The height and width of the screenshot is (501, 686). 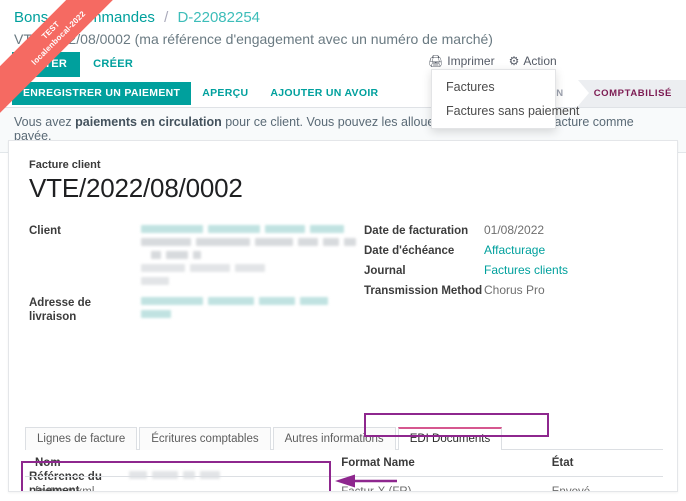 I want to click on action-menu: ⚙ Action, so click(x=533, y=61).